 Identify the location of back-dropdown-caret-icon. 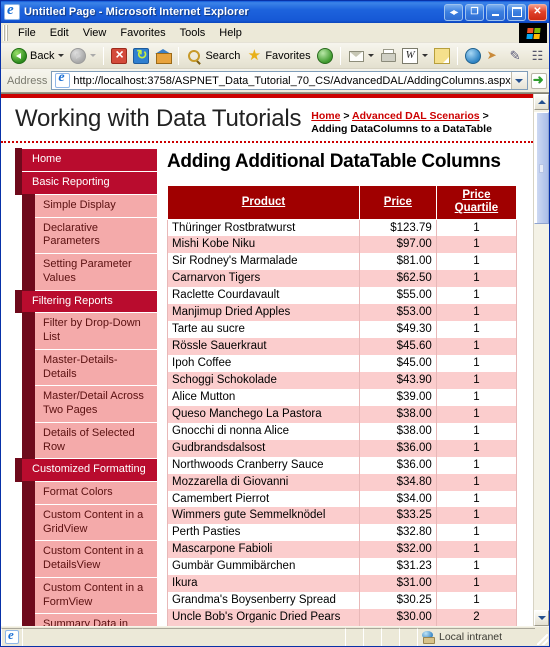
(61, 55).